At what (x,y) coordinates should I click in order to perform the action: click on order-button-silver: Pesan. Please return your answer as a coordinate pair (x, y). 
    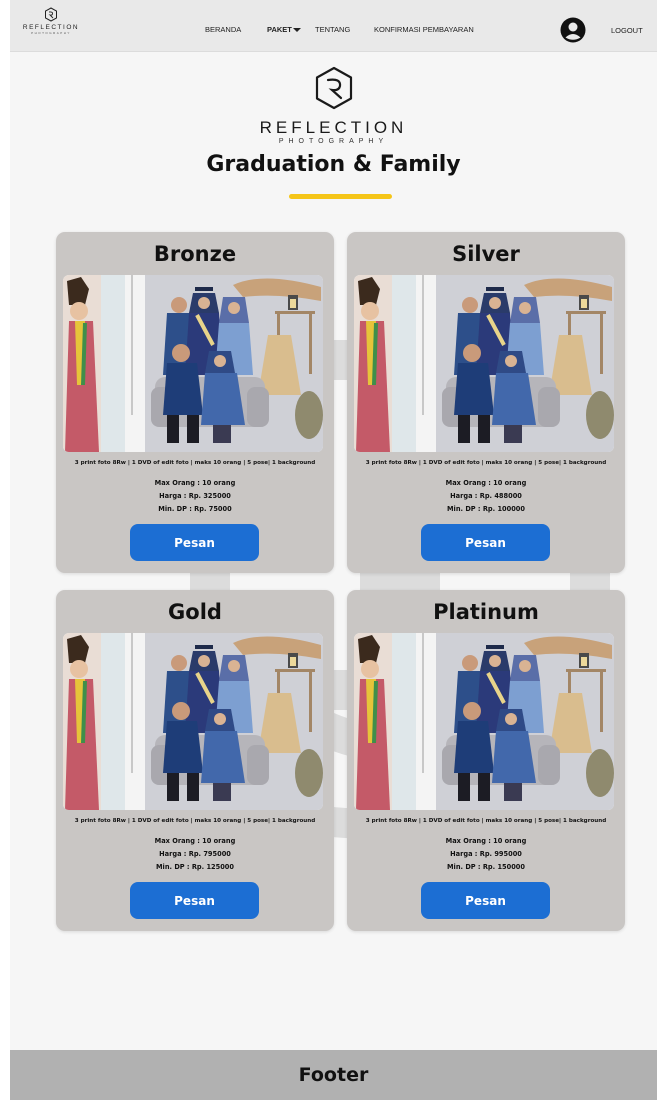
    Looking at the image, I should click on (485, 542).